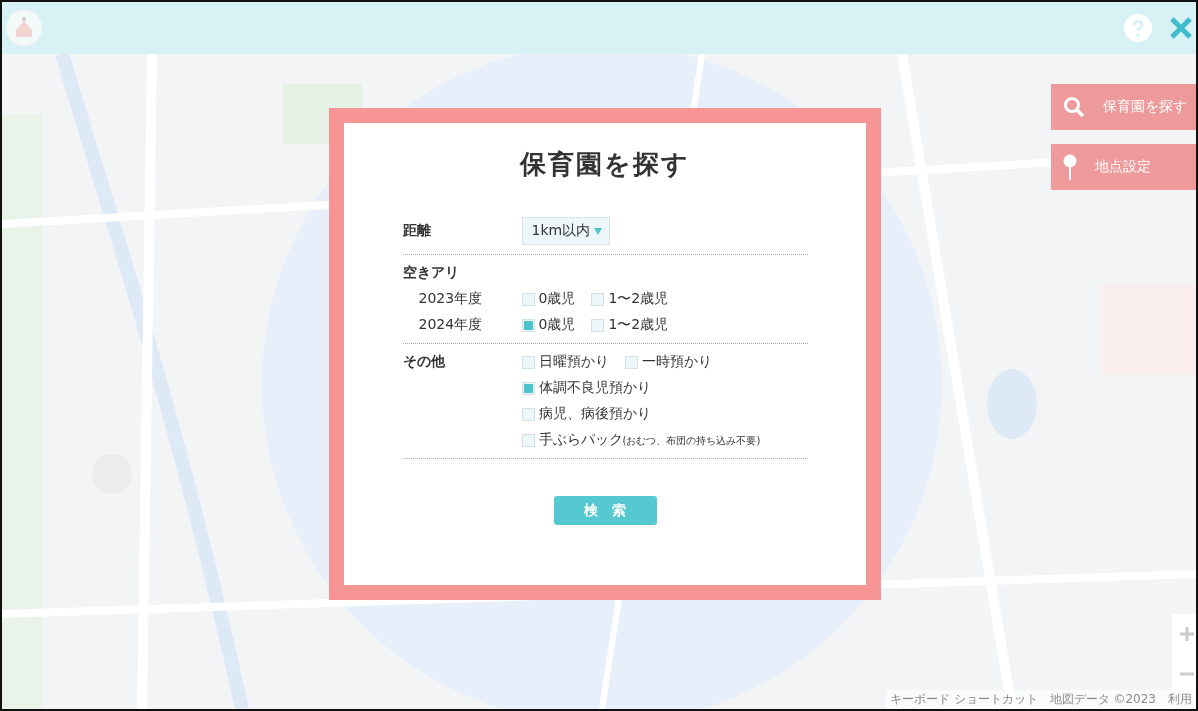 Image resolution: width=1198 pixels, height=711 pixels. Describe the element at coordinates (605, 164) in the screenshot. I see `dialog-title: 保育園を探す` at that location.